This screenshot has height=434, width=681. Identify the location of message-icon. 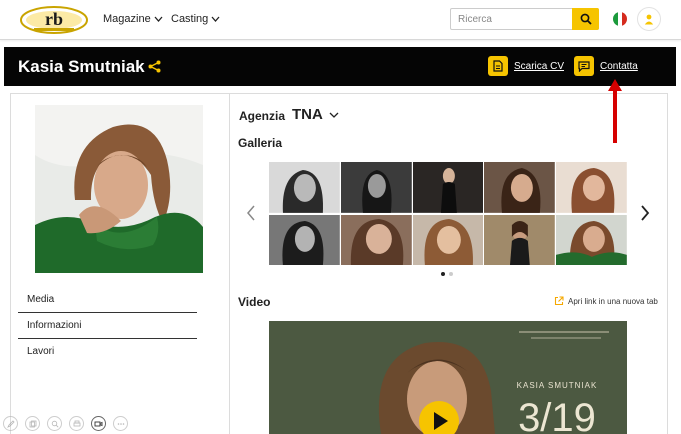
(584, 66).